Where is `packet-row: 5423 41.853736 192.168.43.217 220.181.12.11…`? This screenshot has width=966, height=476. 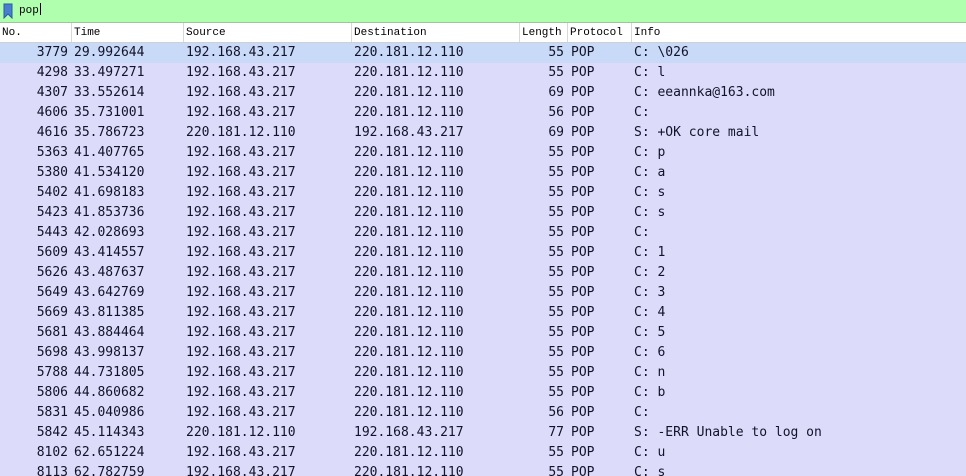
packet-row: 5423 41.853736 192.168.43.217 220.181.12.11… is located at coordinates (483, 213).